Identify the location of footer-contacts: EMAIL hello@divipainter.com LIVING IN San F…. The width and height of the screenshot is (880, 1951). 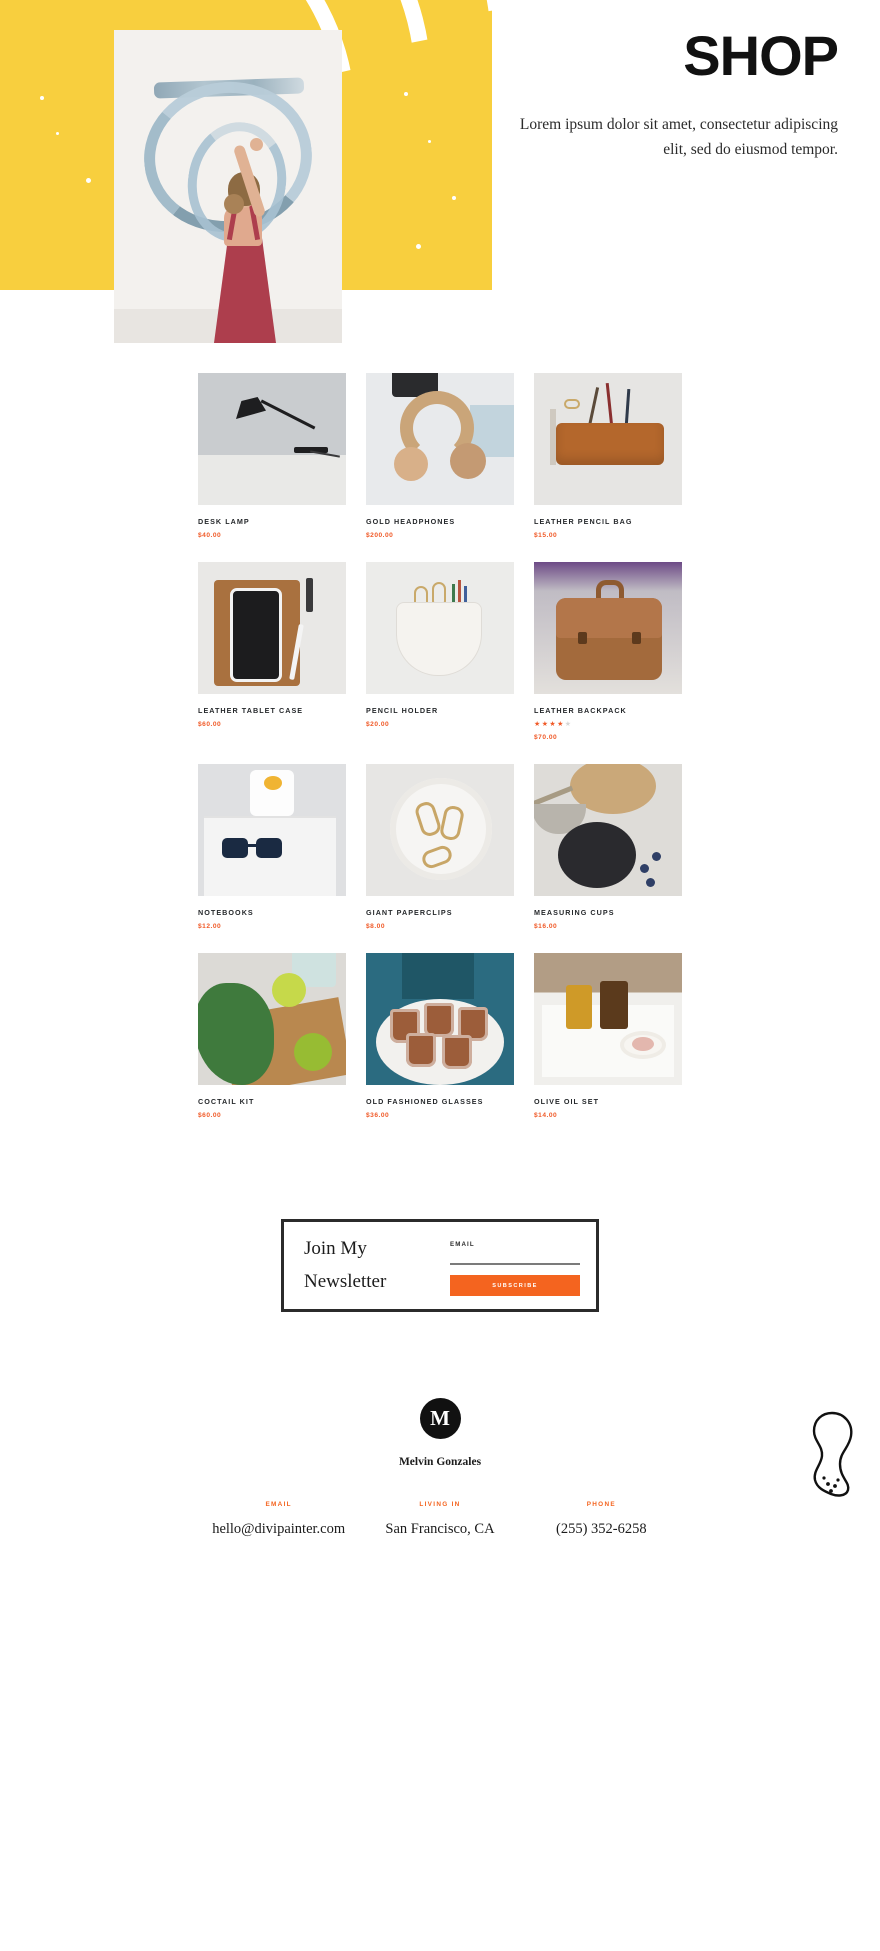
(440, 1519).